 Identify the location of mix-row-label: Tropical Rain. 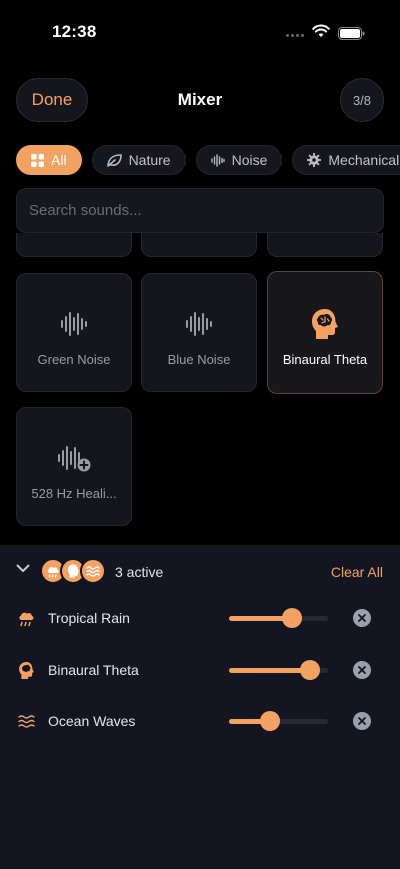
(89, 618).